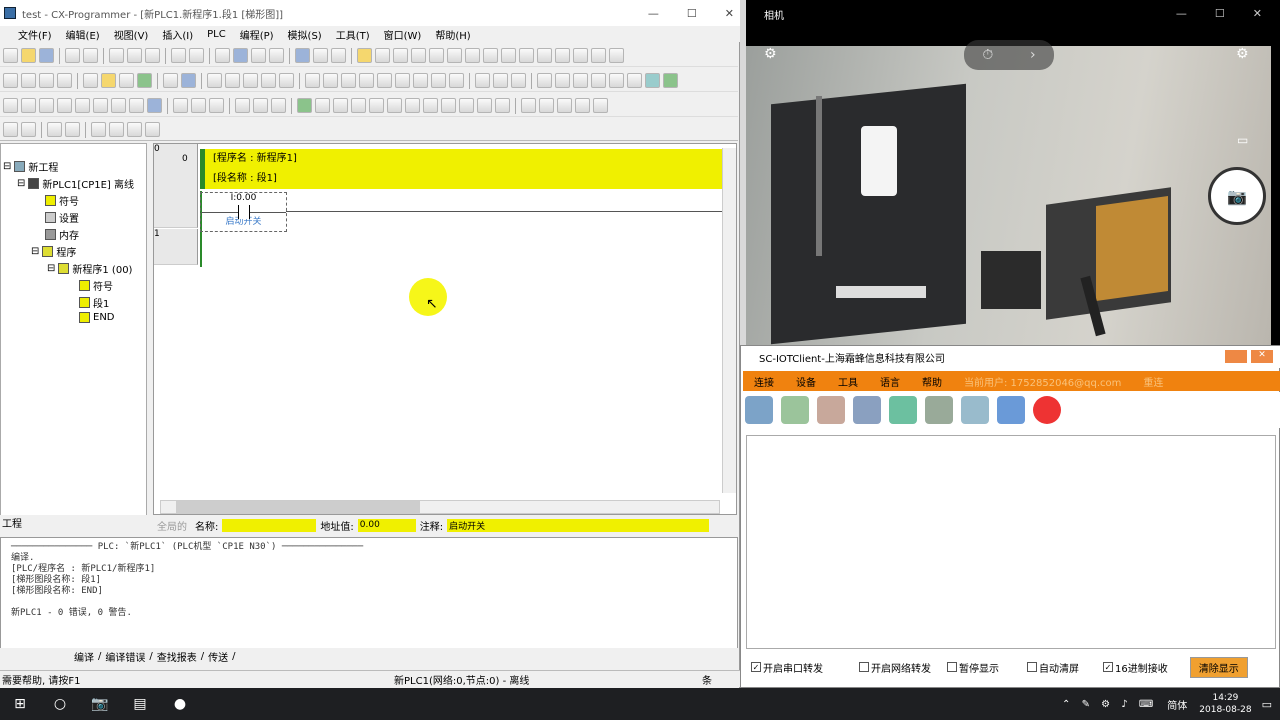 Image resolution: width=1280 pixels, height=720 pixels. Describe the element at coordinates (580, 55) in the screenshot. I see `settings-icon` at that location.